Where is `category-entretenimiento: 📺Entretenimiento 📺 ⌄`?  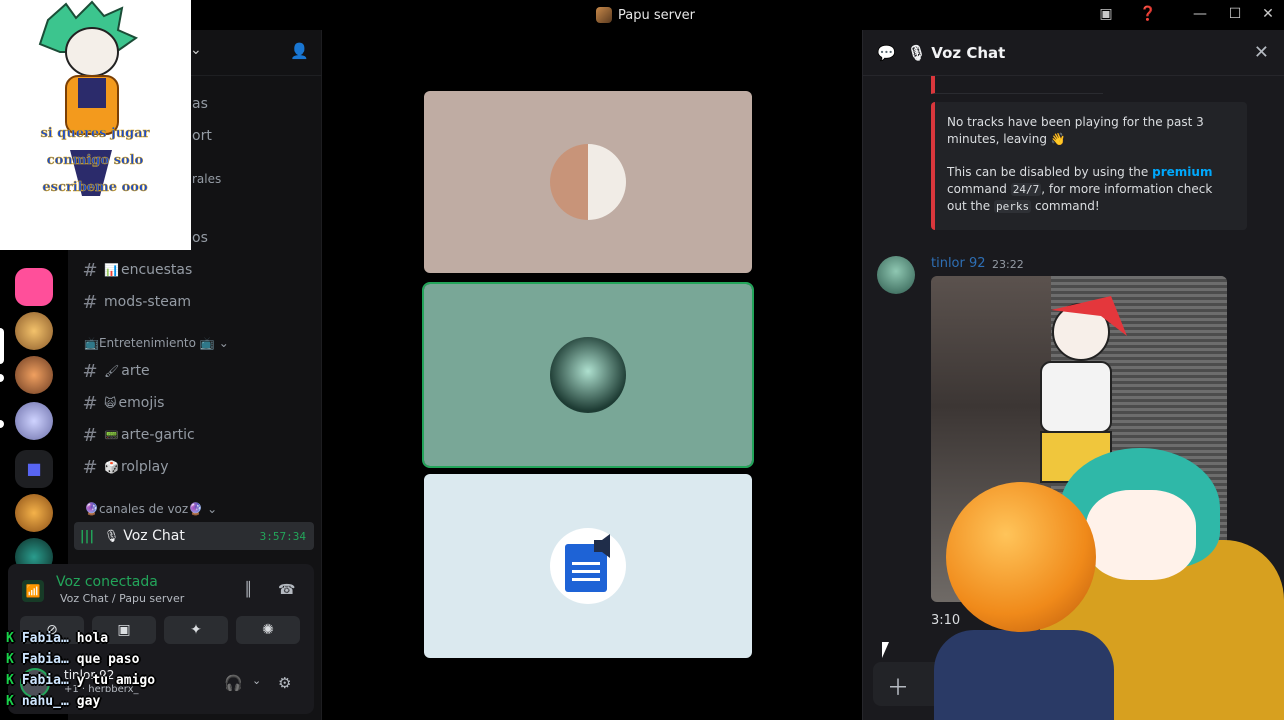
category-entretenimiento: 📺Entretenimiento 📺 ⌄ is located at coordinates (156, 343).